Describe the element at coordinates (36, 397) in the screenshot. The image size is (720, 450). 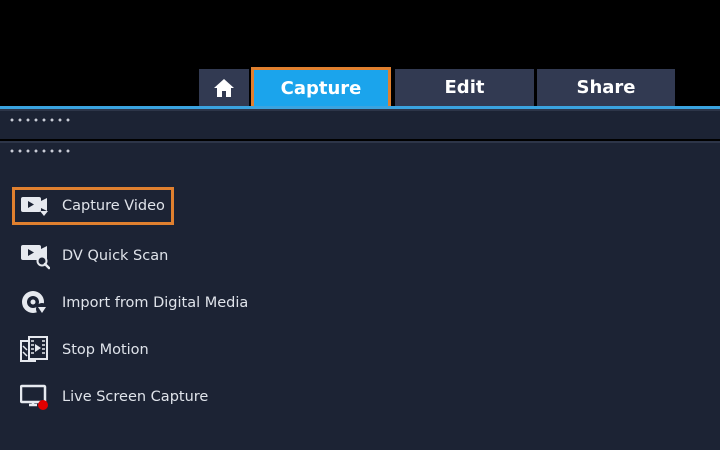
I see `live-screen-capture-icon` at that location.